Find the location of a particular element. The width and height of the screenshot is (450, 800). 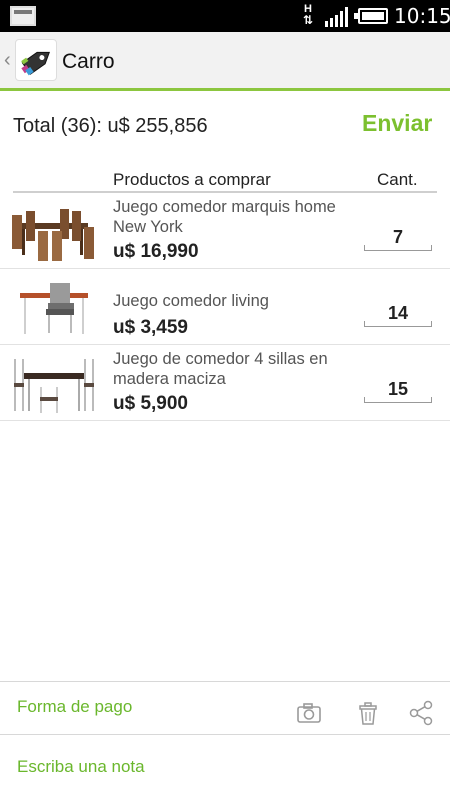

status-bar: H ⇅ 10:15 is located at coordinates (225, 16).